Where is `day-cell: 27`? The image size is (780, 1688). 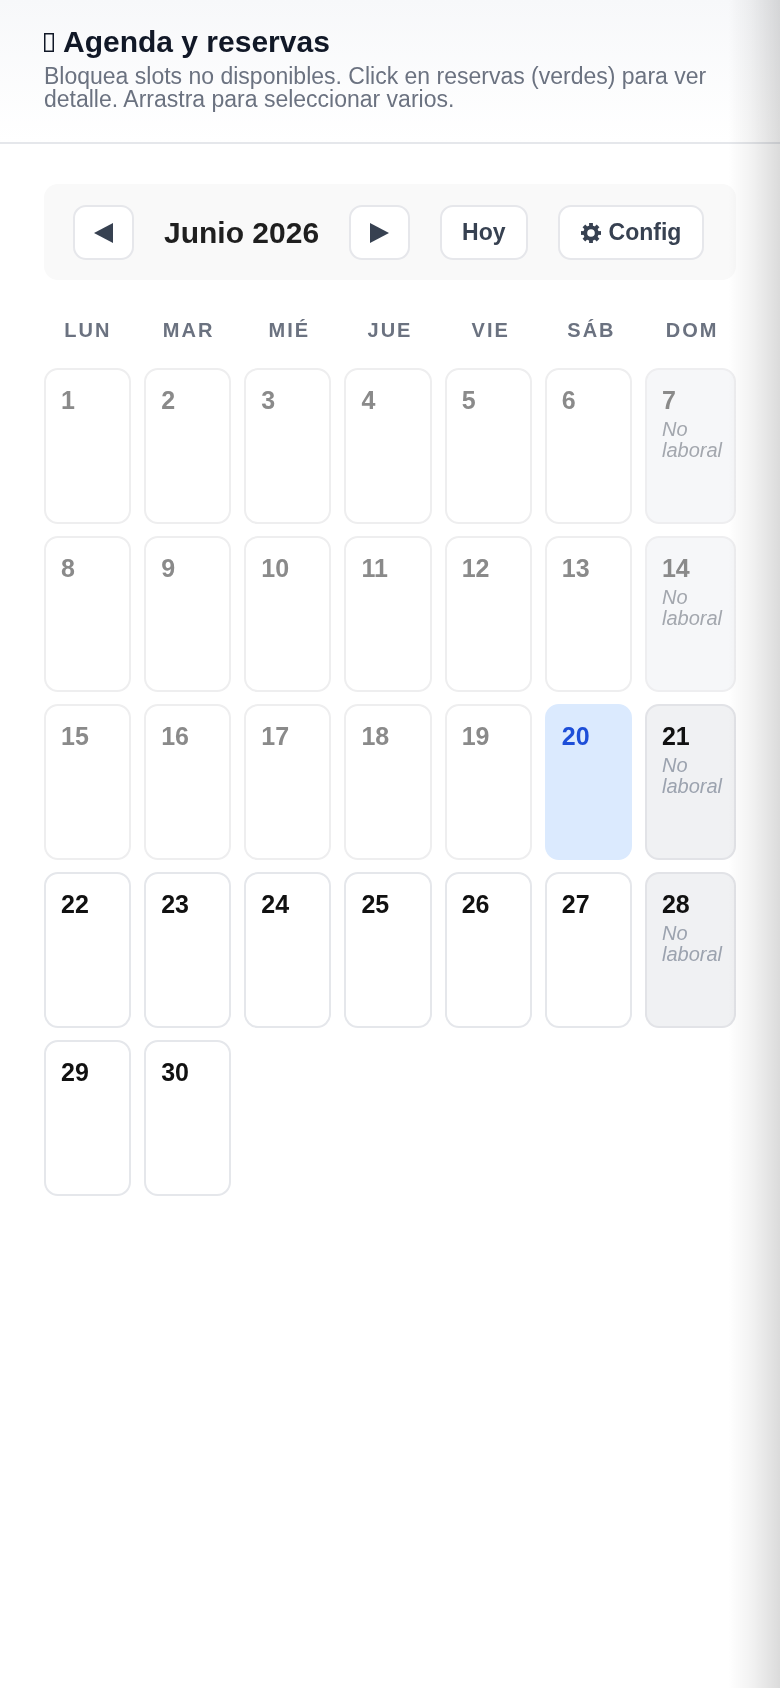
day-cell: 27 is located at coordinates (588, 950).